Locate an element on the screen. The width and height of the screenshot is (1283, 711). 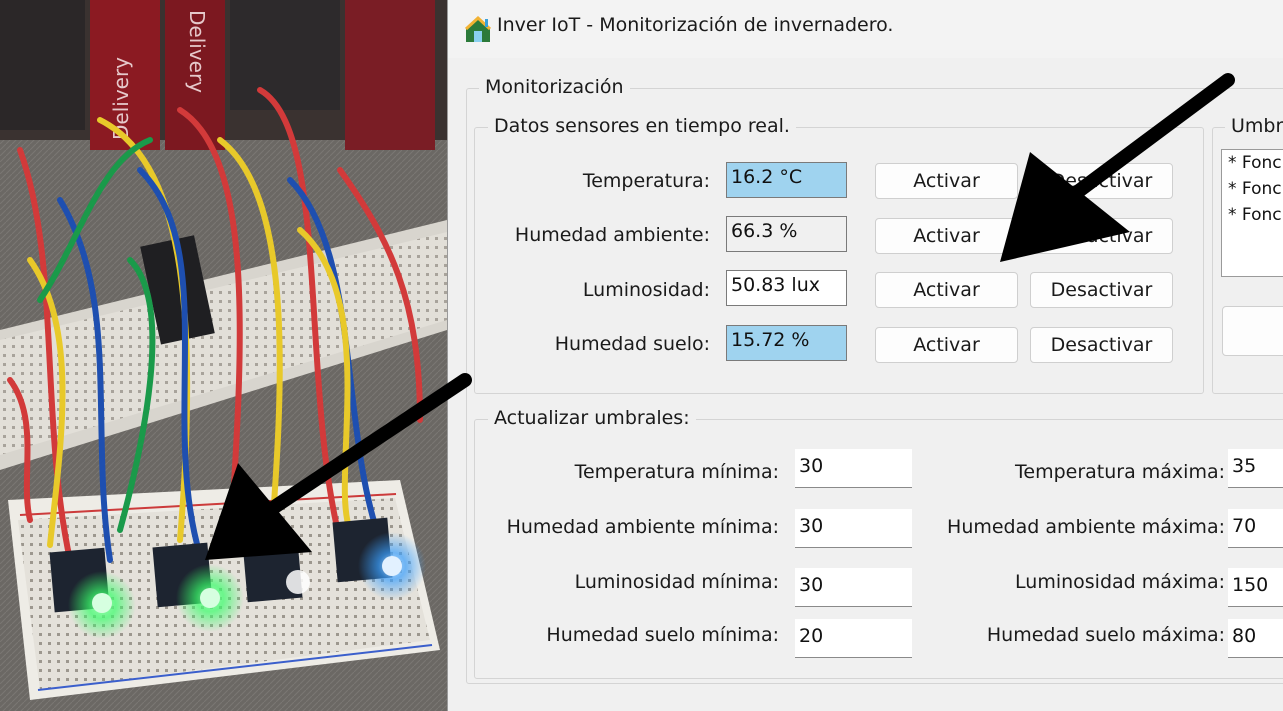
luminosity-min-label: Luminosidad mínima: is located at coordinates (676, 582).